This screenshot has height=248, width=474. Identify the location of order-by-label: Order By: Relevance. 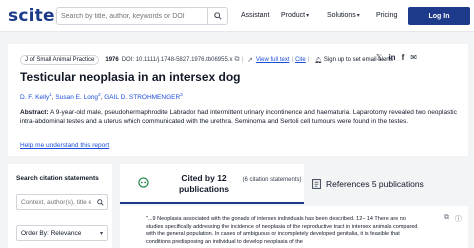
(51, 233).